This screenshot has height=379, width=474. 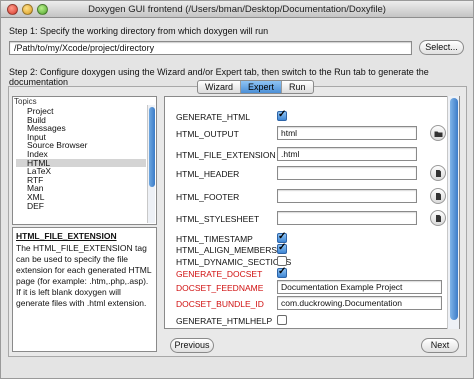 I want to click on setting-label-html-header: HTML_HEADER, so click(x=208, y=174).